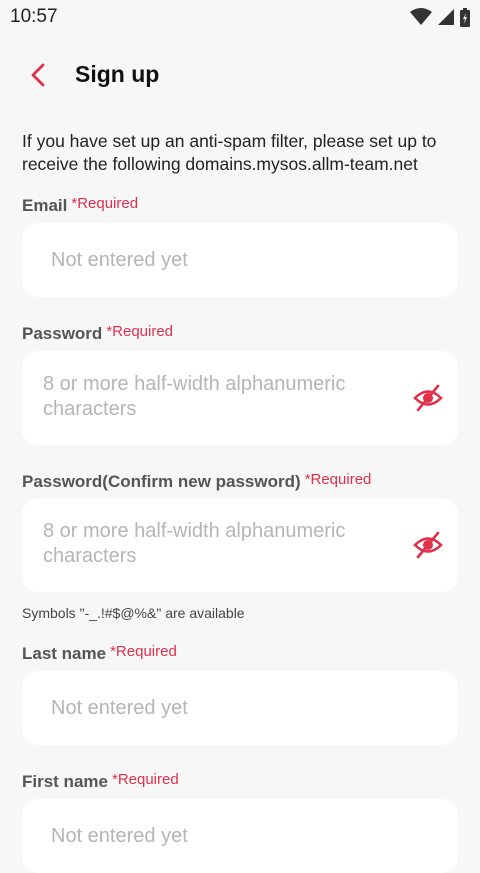 The image size is (480, 873). What do you see at coordinates (220, 398) in the screenshot?
I see `password-input` at bounding box center [220, 398].